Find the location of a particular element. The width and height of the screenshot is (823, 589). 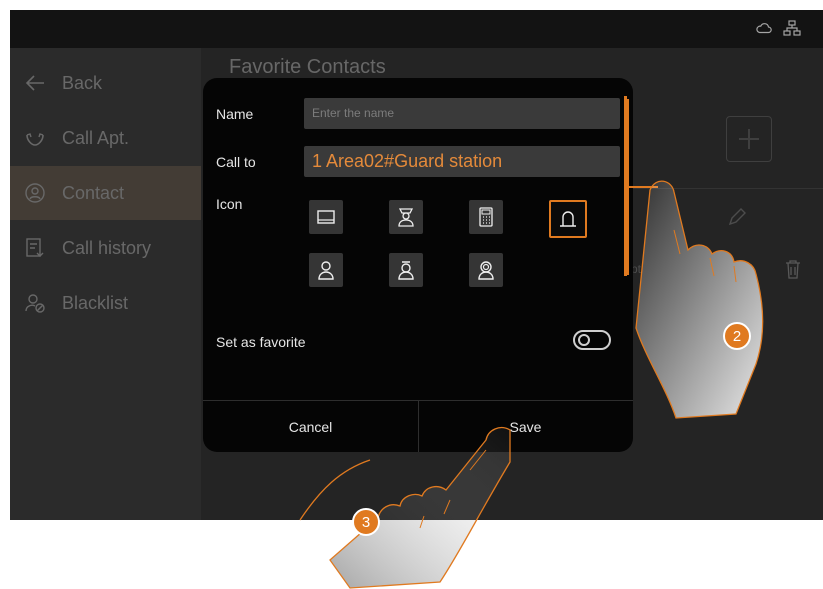

keypad-icon is located at coordinates (486, 217).